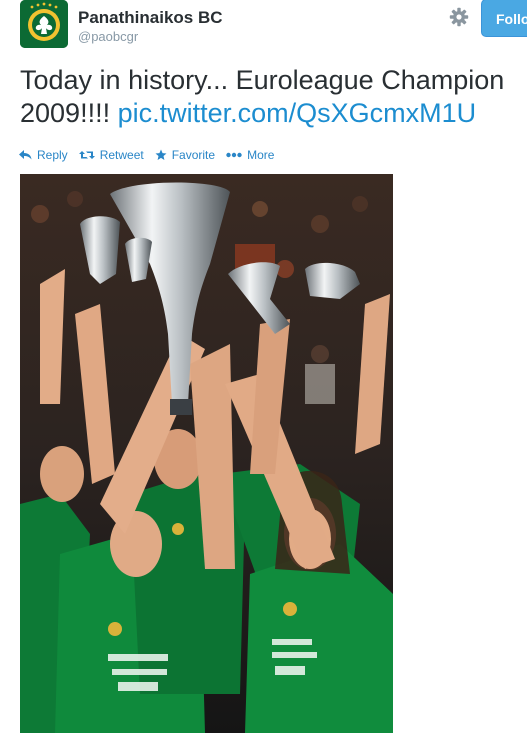  Describe the element at coordinates (25, 155) in the screenshot. I see `reply-icon` at that location.